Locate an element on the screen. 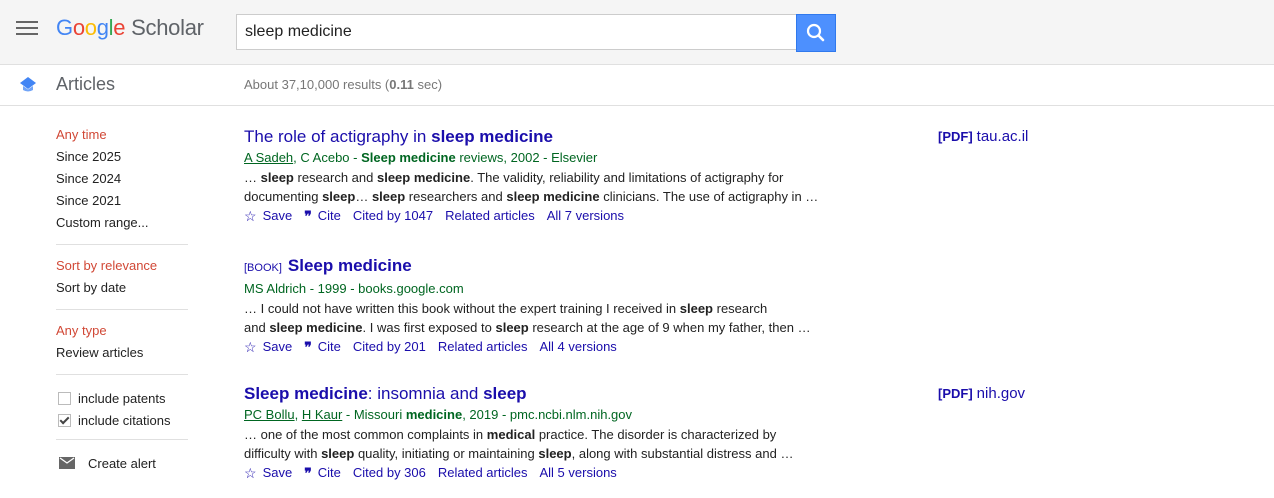 The width and height of the screenshot is (1274, 498). header: Google Scholar is located at coordinates (637, 32).